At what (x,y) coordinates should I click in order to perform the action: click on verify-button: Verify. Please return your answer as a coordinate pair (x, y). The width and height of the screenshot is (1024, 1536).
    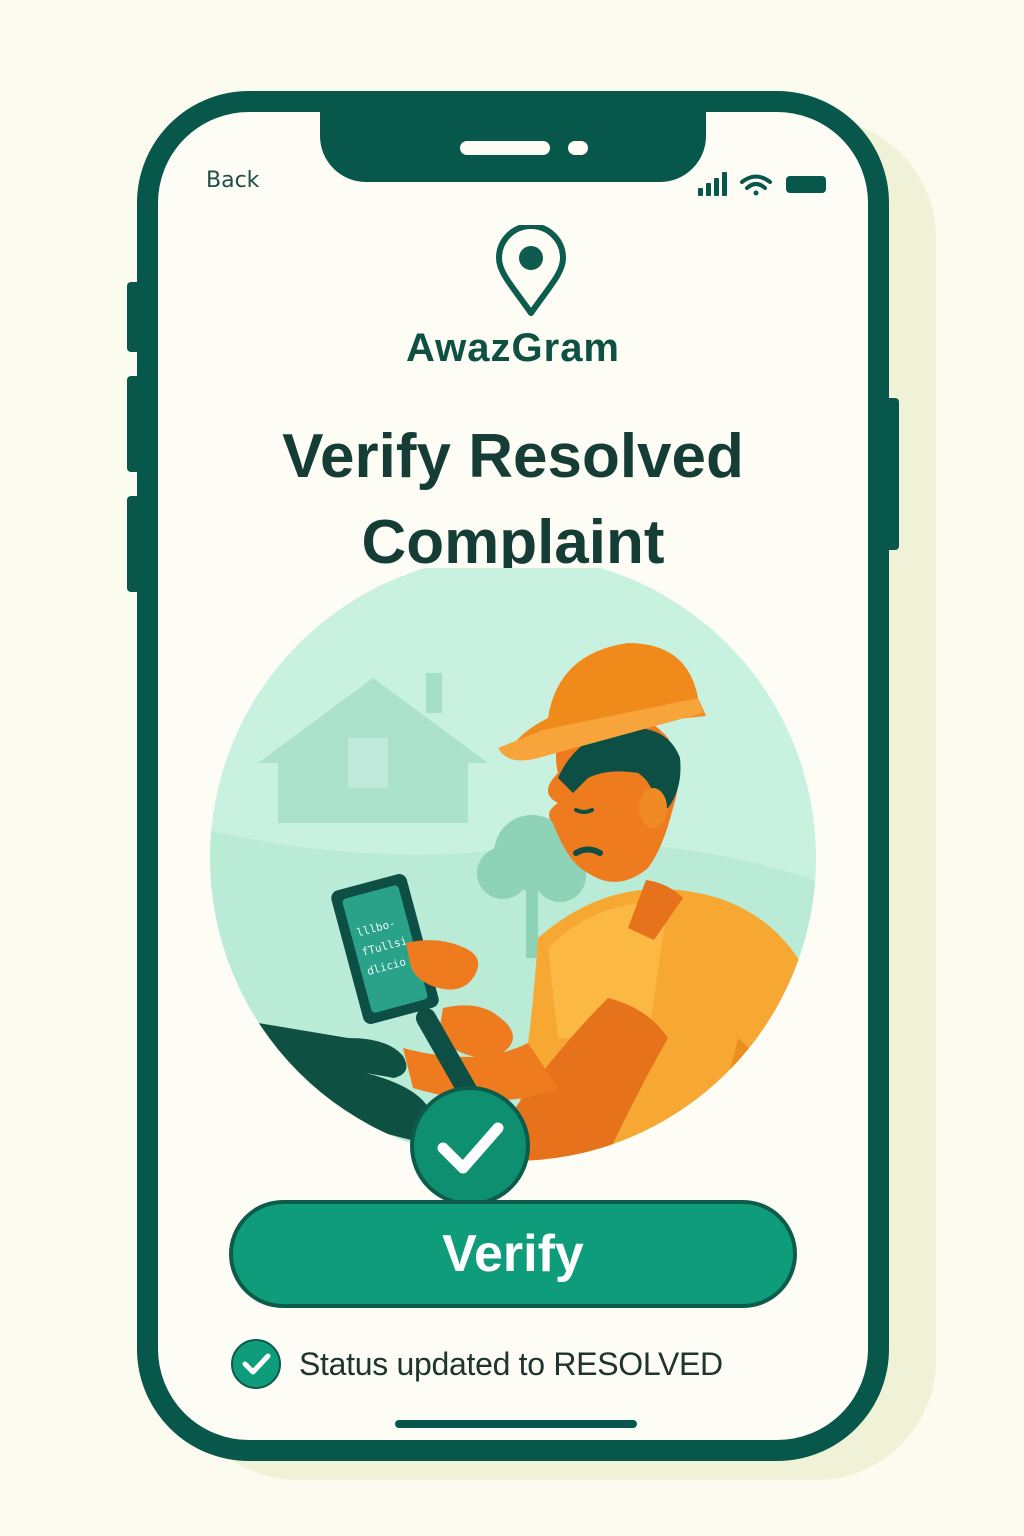
    Looking at the image, I should click on (513, 1254).